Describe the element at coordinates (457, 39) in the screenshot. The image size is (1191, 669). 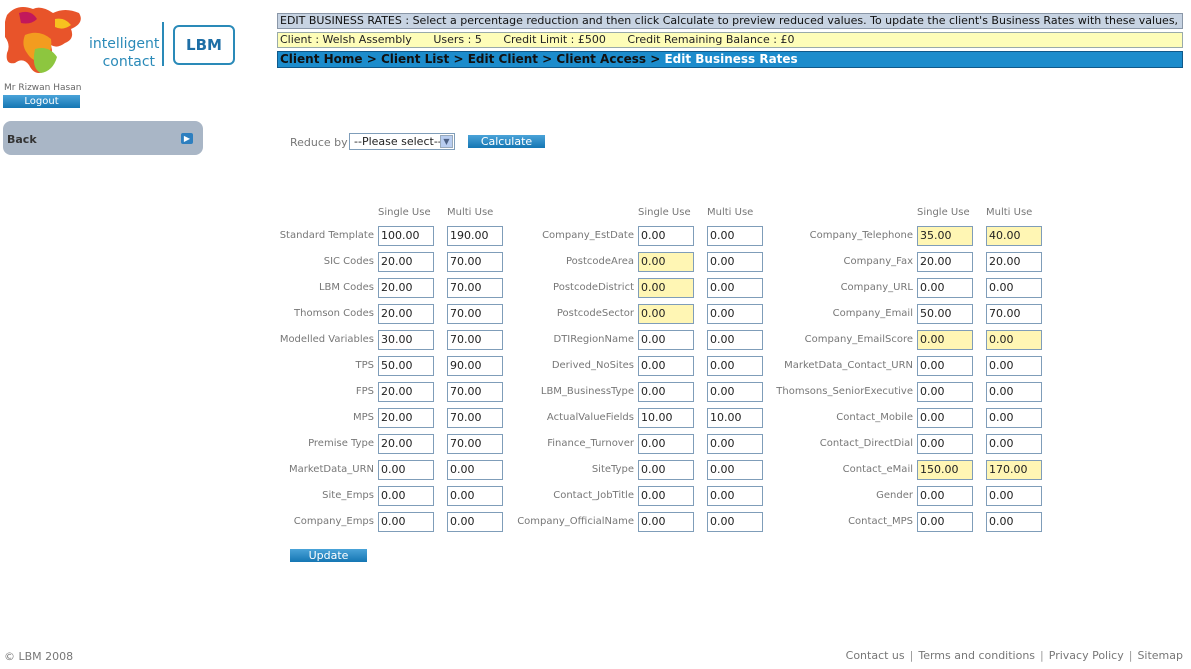
I see `users-count: Users : 5` at that location.